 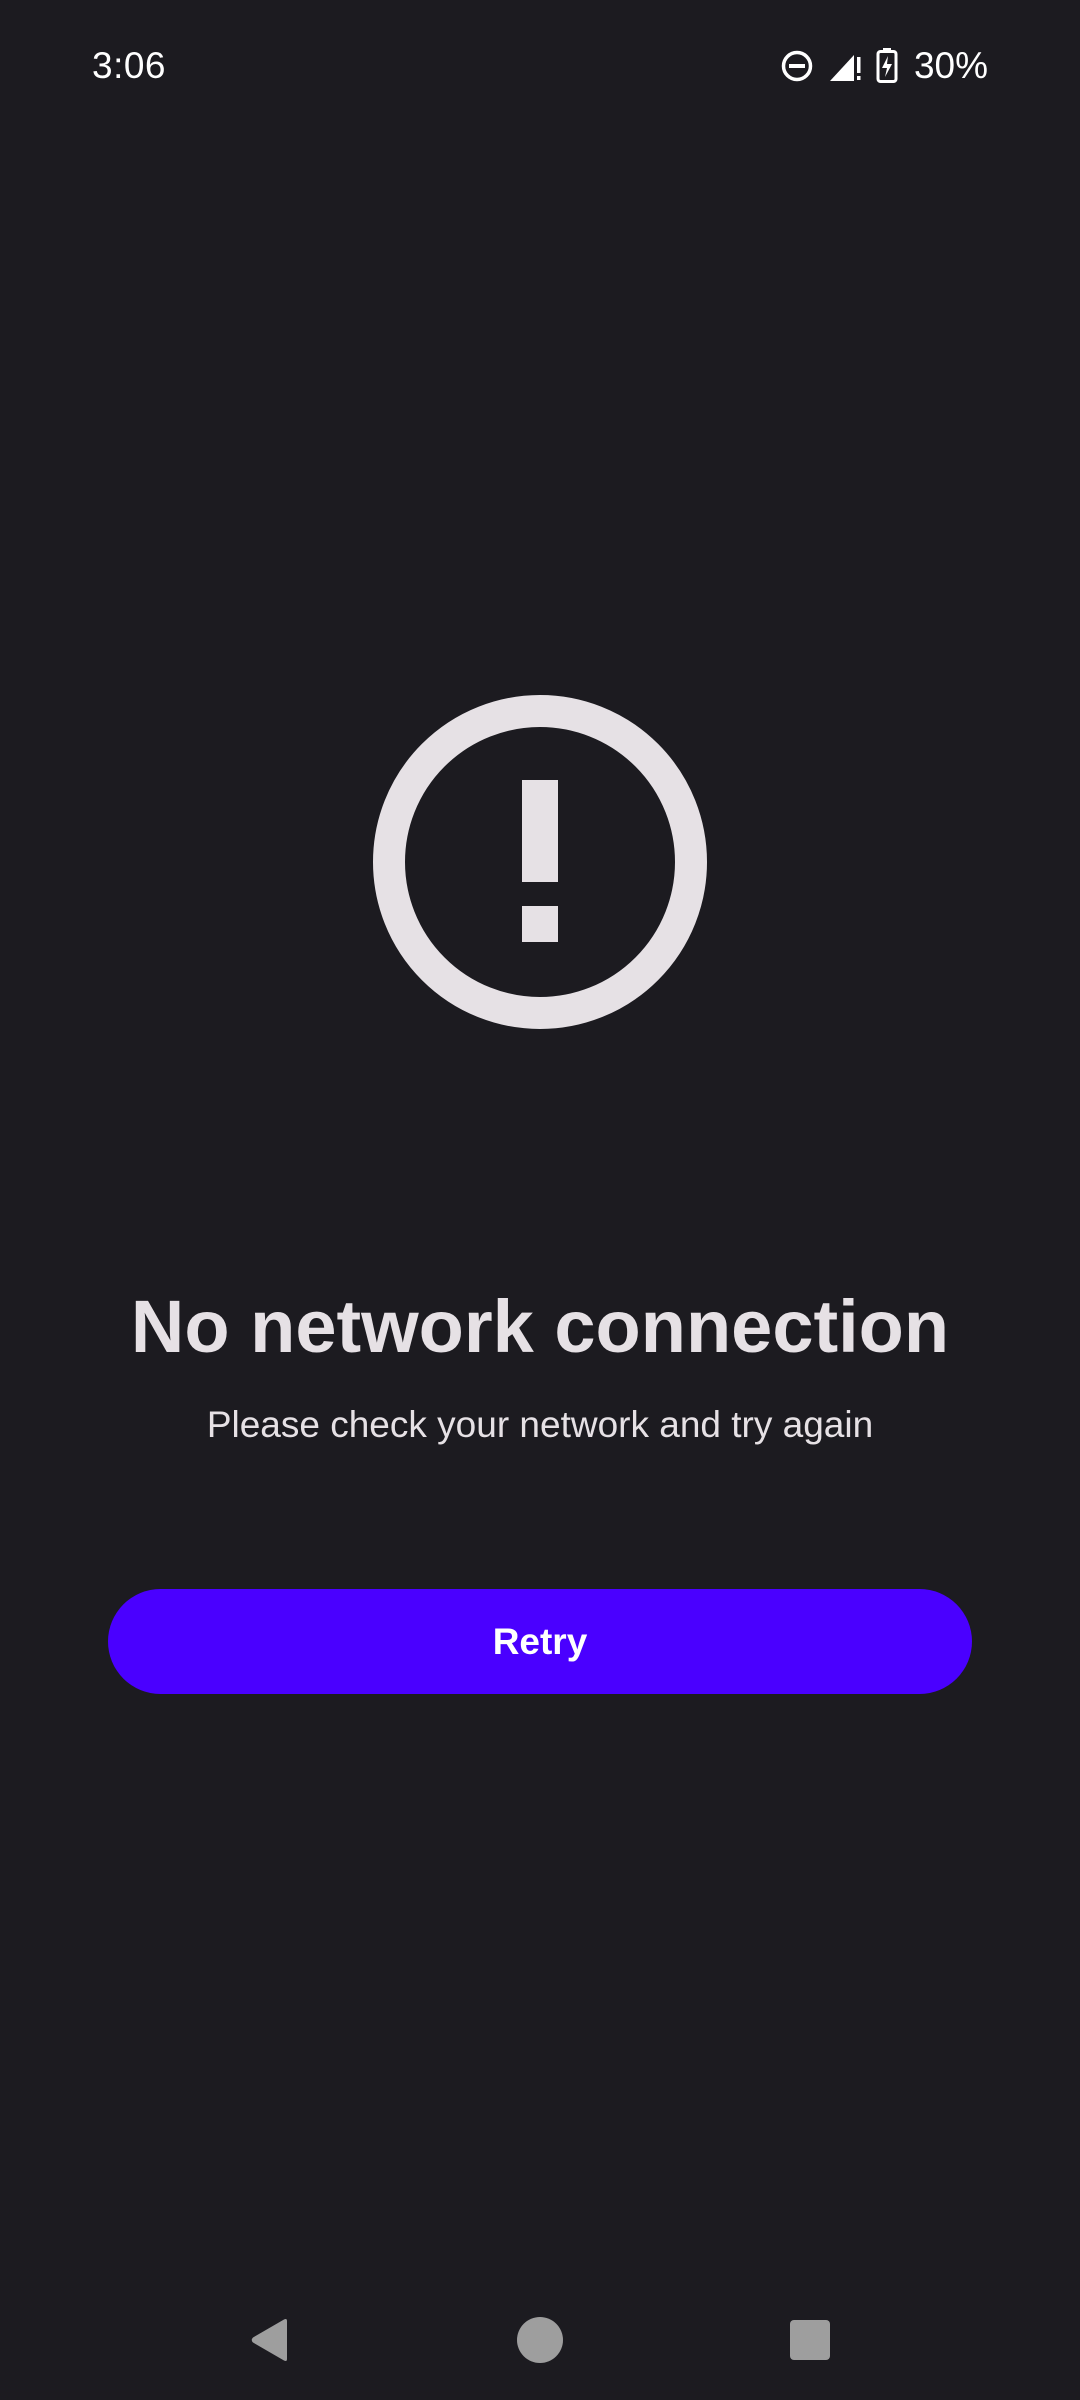 I want to click on signal-icon, so click(x=845, y=66).